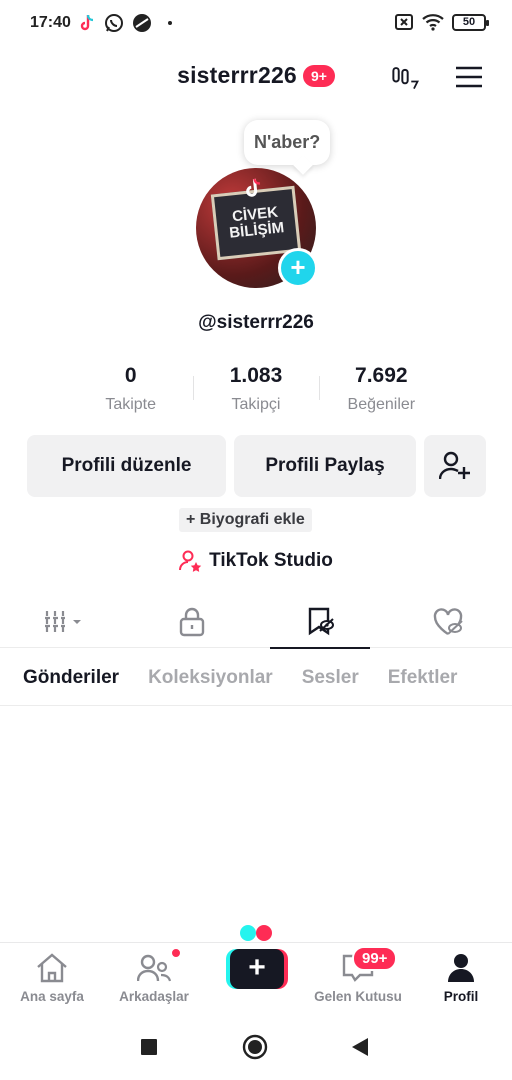 This screenshot has height=1080, width=512. I want to click on back-button, so click(360, 1049).